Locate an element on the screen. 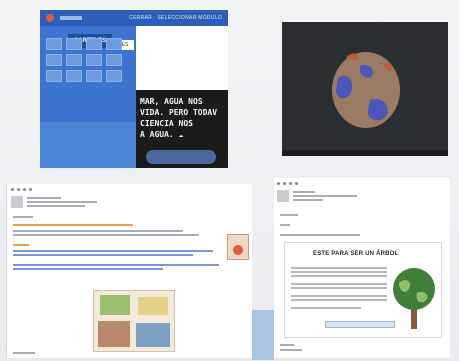 The image size is (459, 361). side-panel is located at coordinates (263, 335).